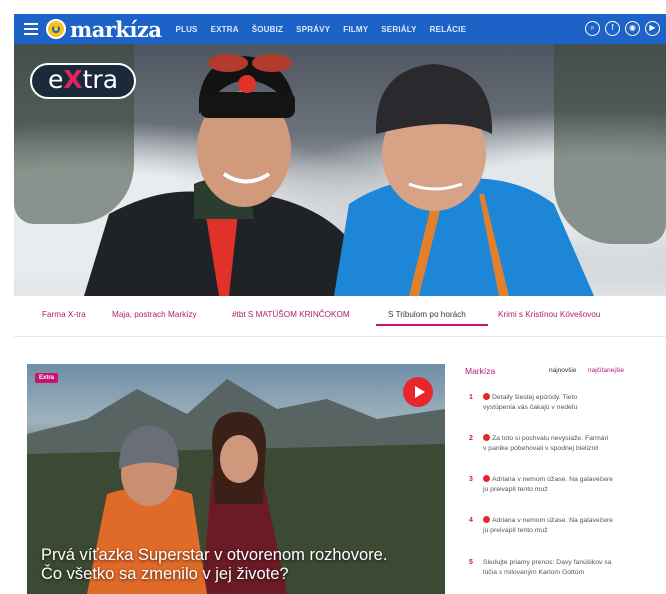 The image size is (666, 594). Describe the element at coordinates (471, 438) in the screenshot. I see `list-item-number: 2` at that location.